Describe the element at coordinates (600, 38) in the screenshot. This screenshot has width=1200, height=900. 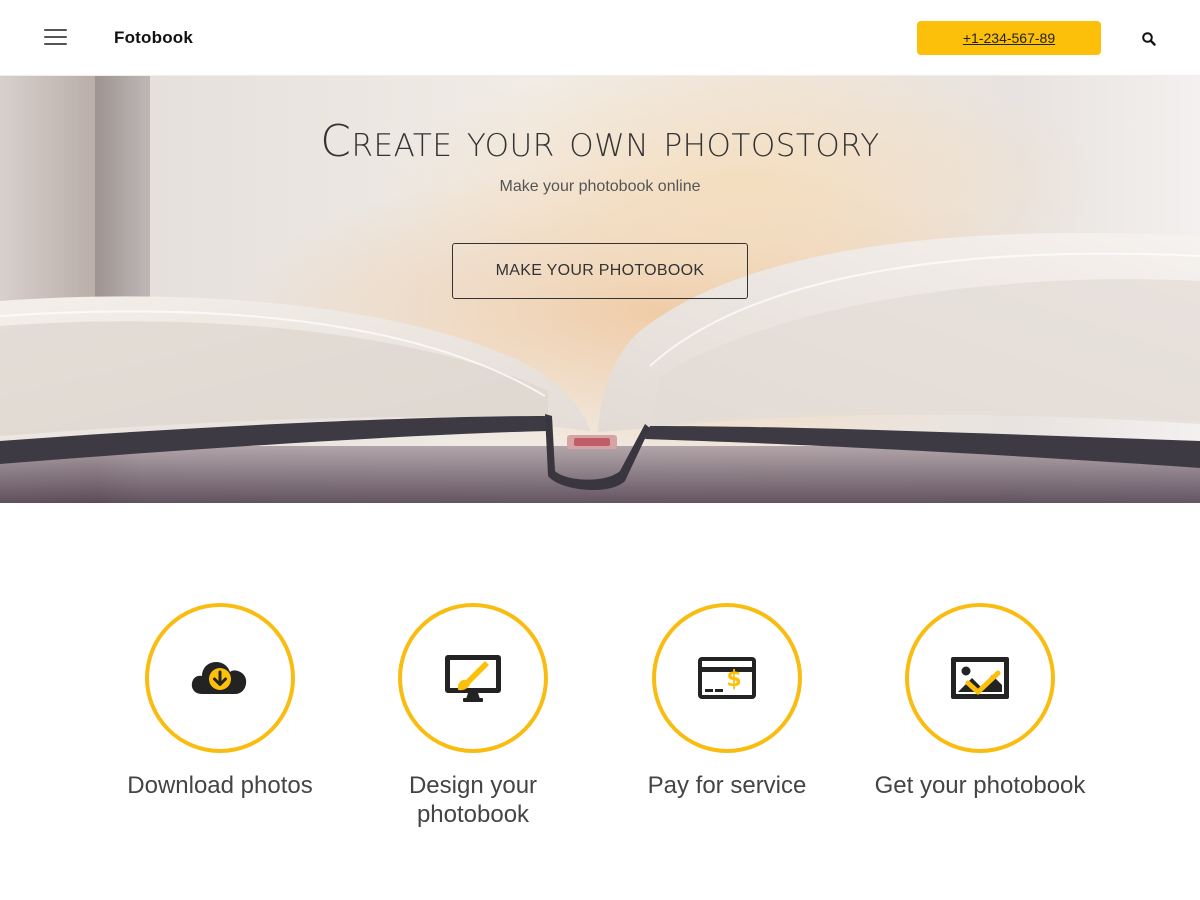
I see `top-navbar: Fotobook +1-234-567-89` at that location.